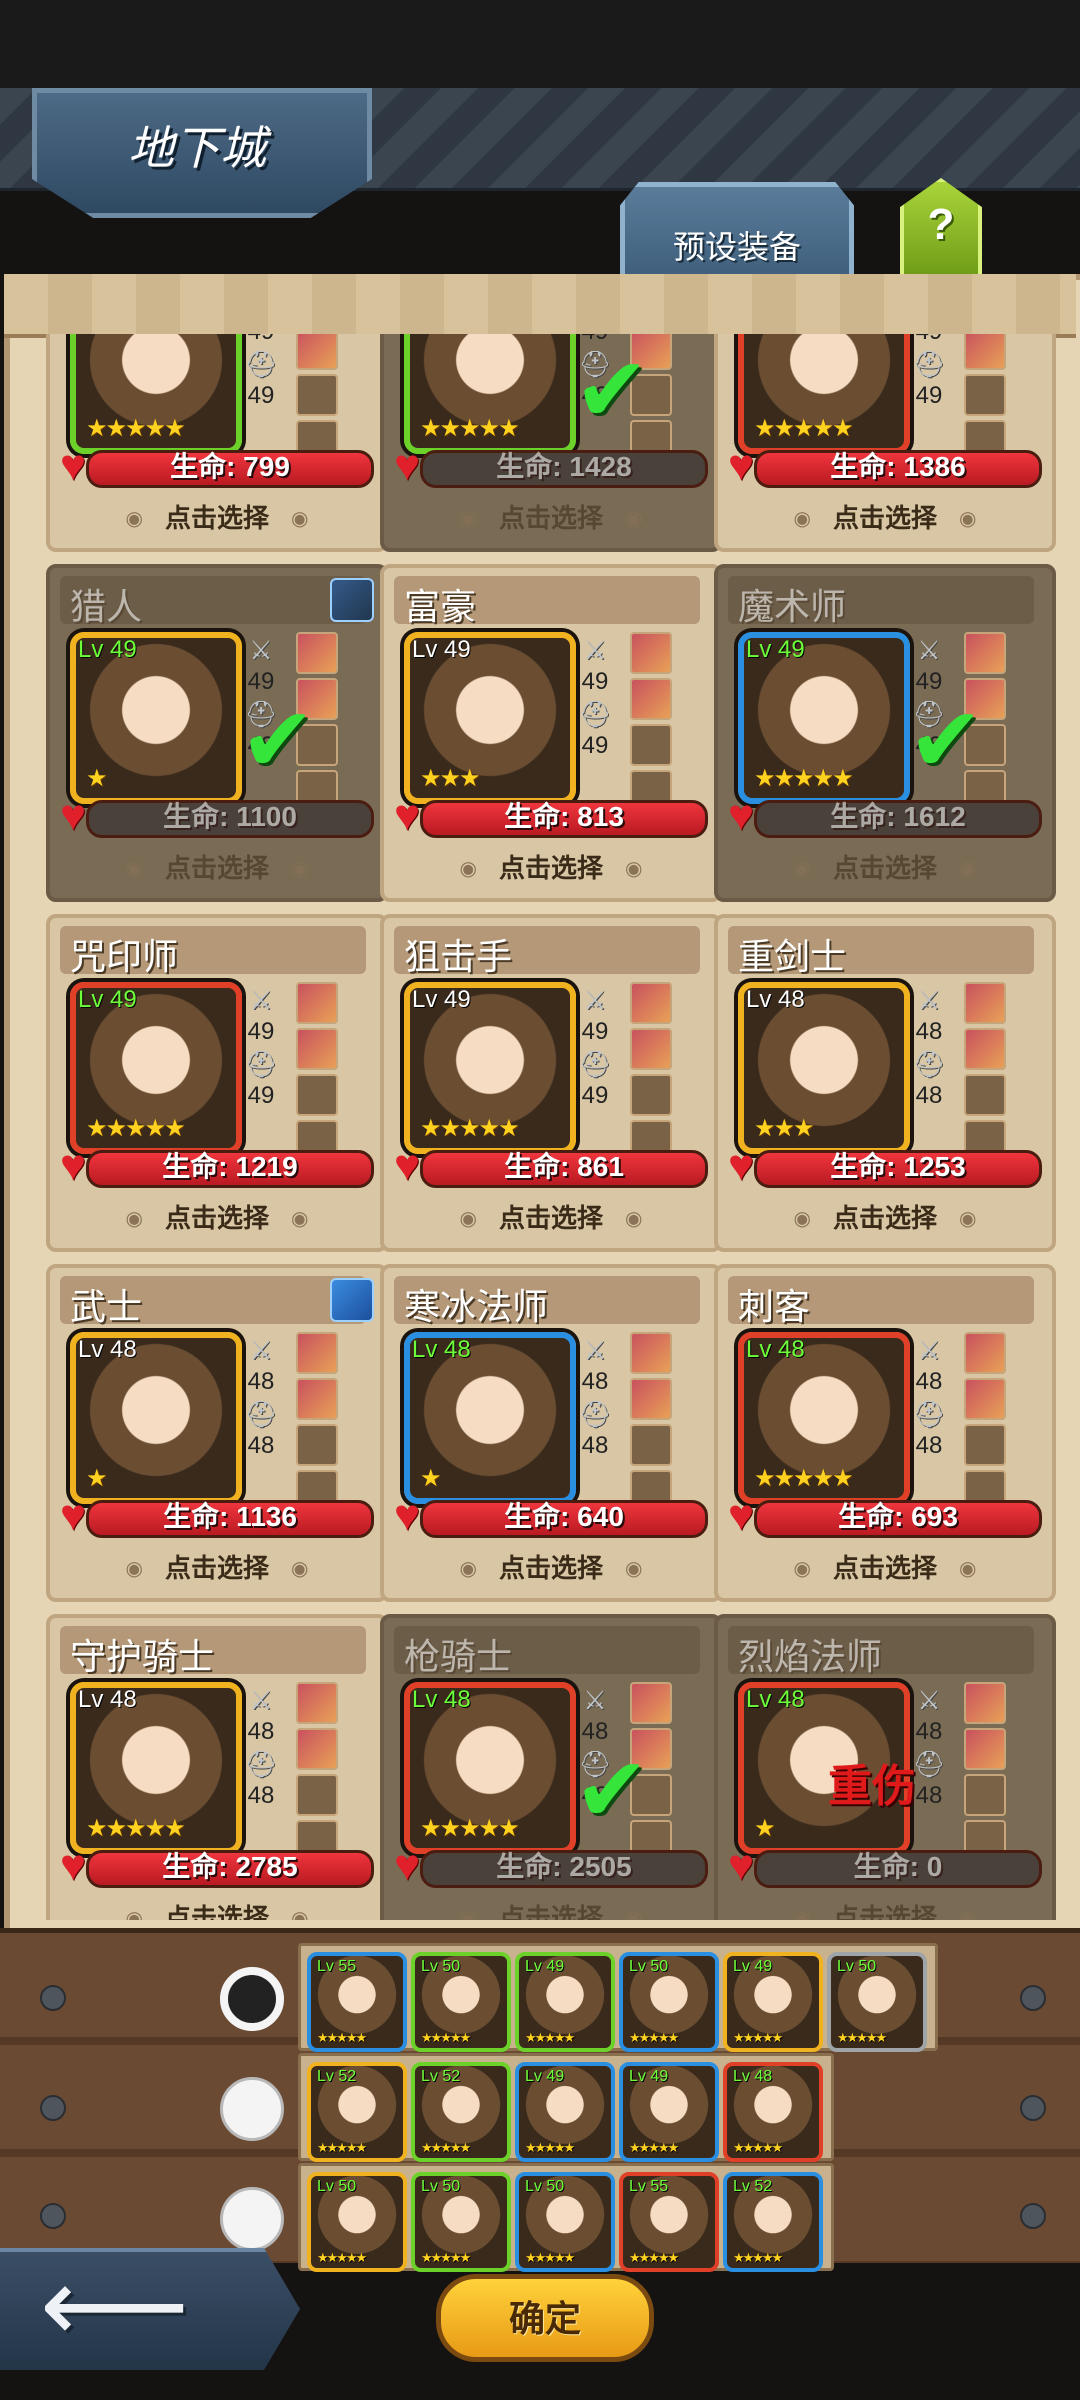 The image size is (1080, 2400). I want to click on hero-card: 猎人Lv 49★⚔49⛑49✔♥生命: 1100点击选择, so click(217, 733).